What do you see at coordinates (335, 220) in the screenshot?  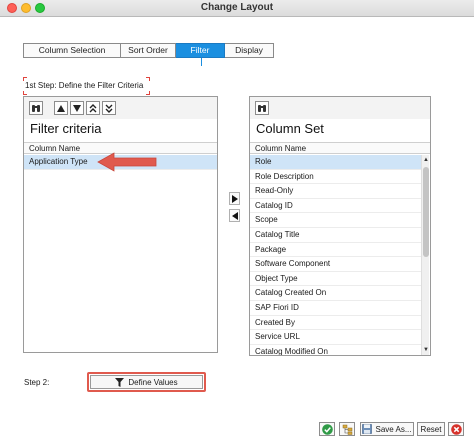 I see `column-set-row: Scope` at bounding box center [335, 220].